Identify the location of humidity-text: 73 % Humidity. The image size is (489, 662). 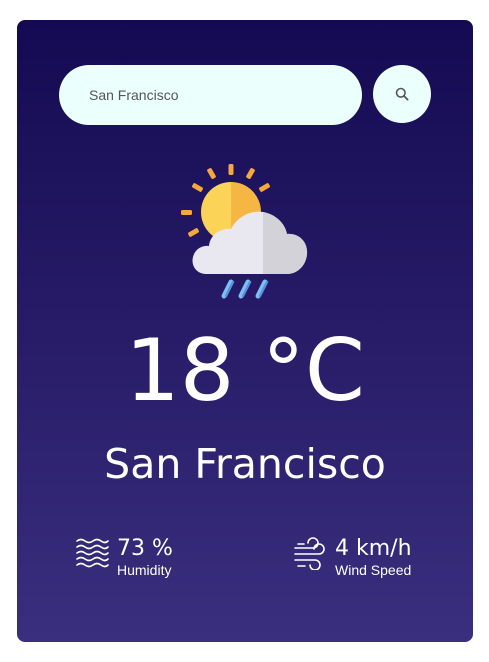
(145, 557).